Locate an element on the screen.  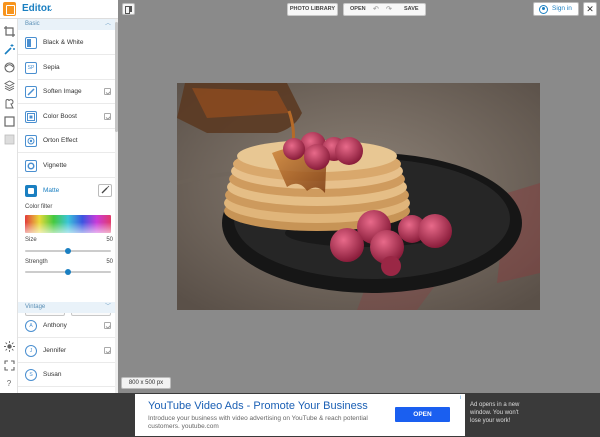
crop-icon is located at coordinates (9, 32).